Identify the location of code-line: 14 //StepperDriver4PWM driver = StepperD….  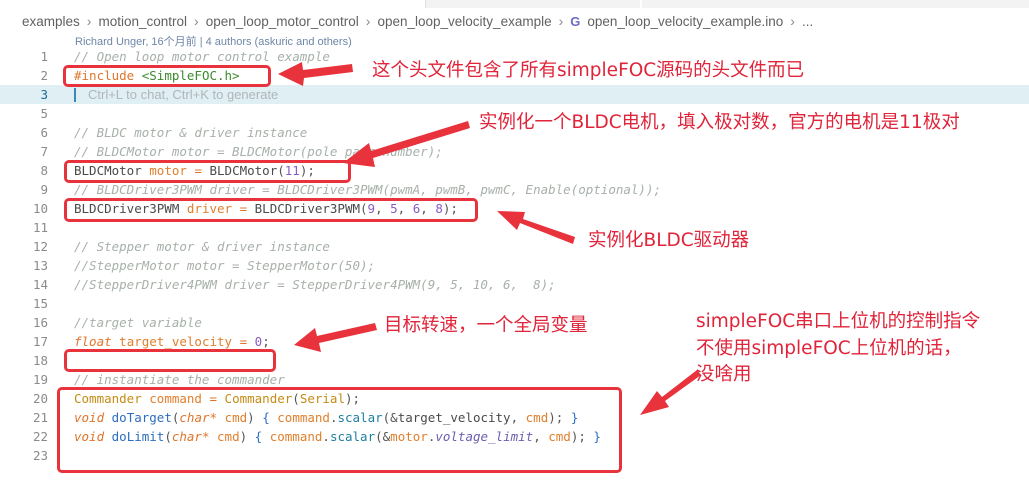
(514, 284).